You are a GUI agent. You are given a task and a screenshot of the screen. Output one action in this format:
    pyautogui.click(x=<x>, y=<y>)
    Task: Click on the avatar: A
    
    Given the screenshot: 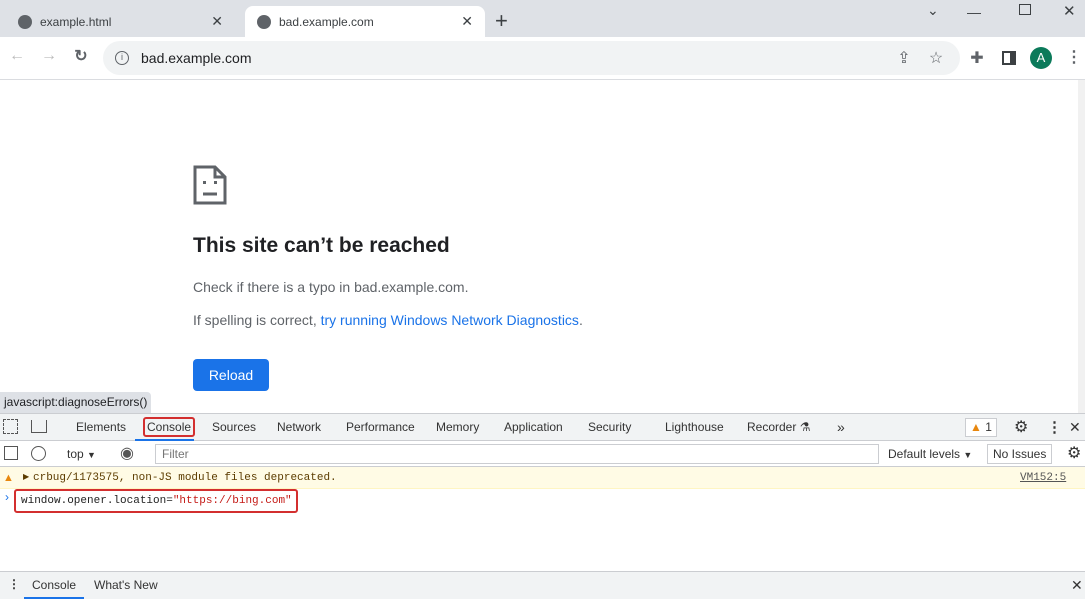 What is the action you would take?
    pyautogui.click(x=1041, y=58)
    